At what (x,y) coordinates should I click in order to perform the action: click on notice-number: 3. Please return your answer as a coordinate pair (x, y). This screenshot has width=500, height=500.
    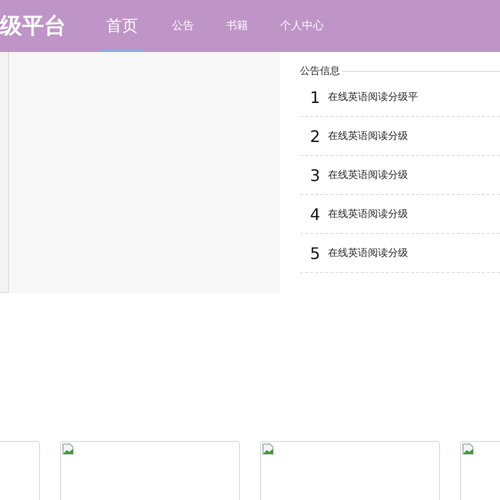
    Looking at the image, I should click on (316, 175).